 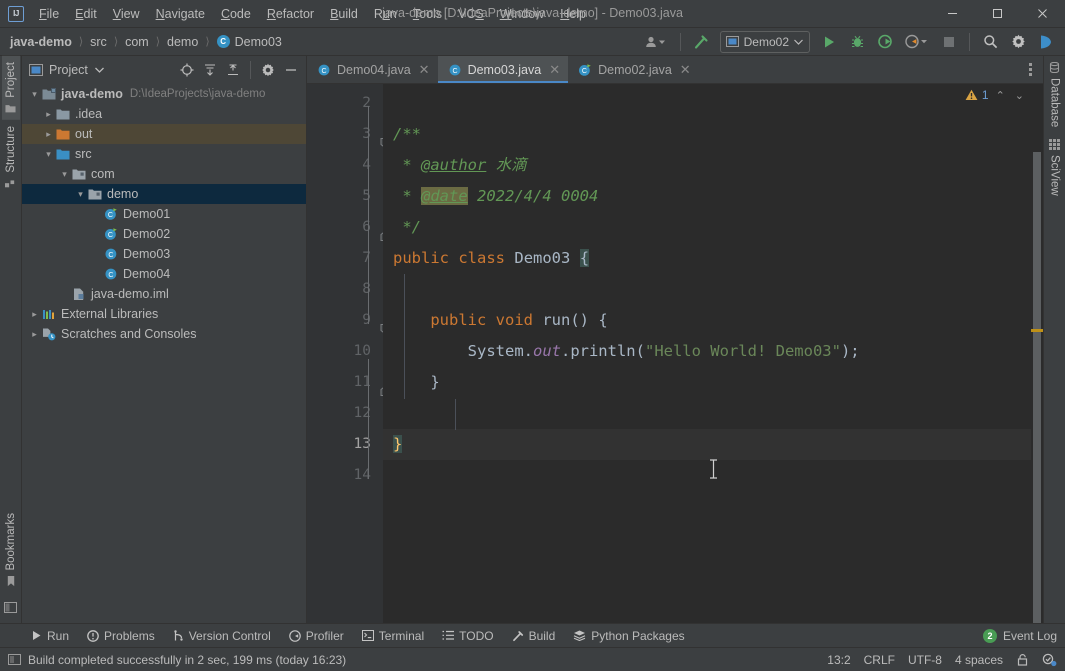 I want to click on chevron-down-icon, so click(x=99, y=70).